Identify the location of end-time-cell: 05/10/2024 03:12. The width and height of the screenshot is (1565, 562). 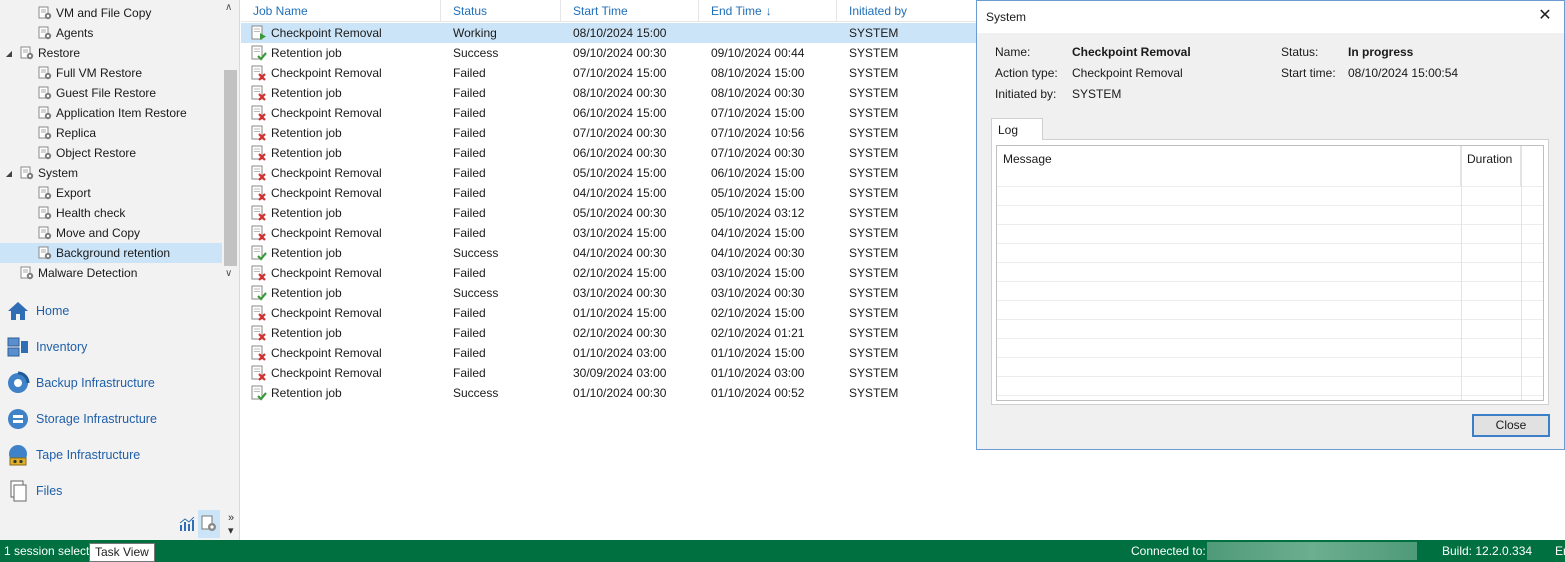
(758, 213).